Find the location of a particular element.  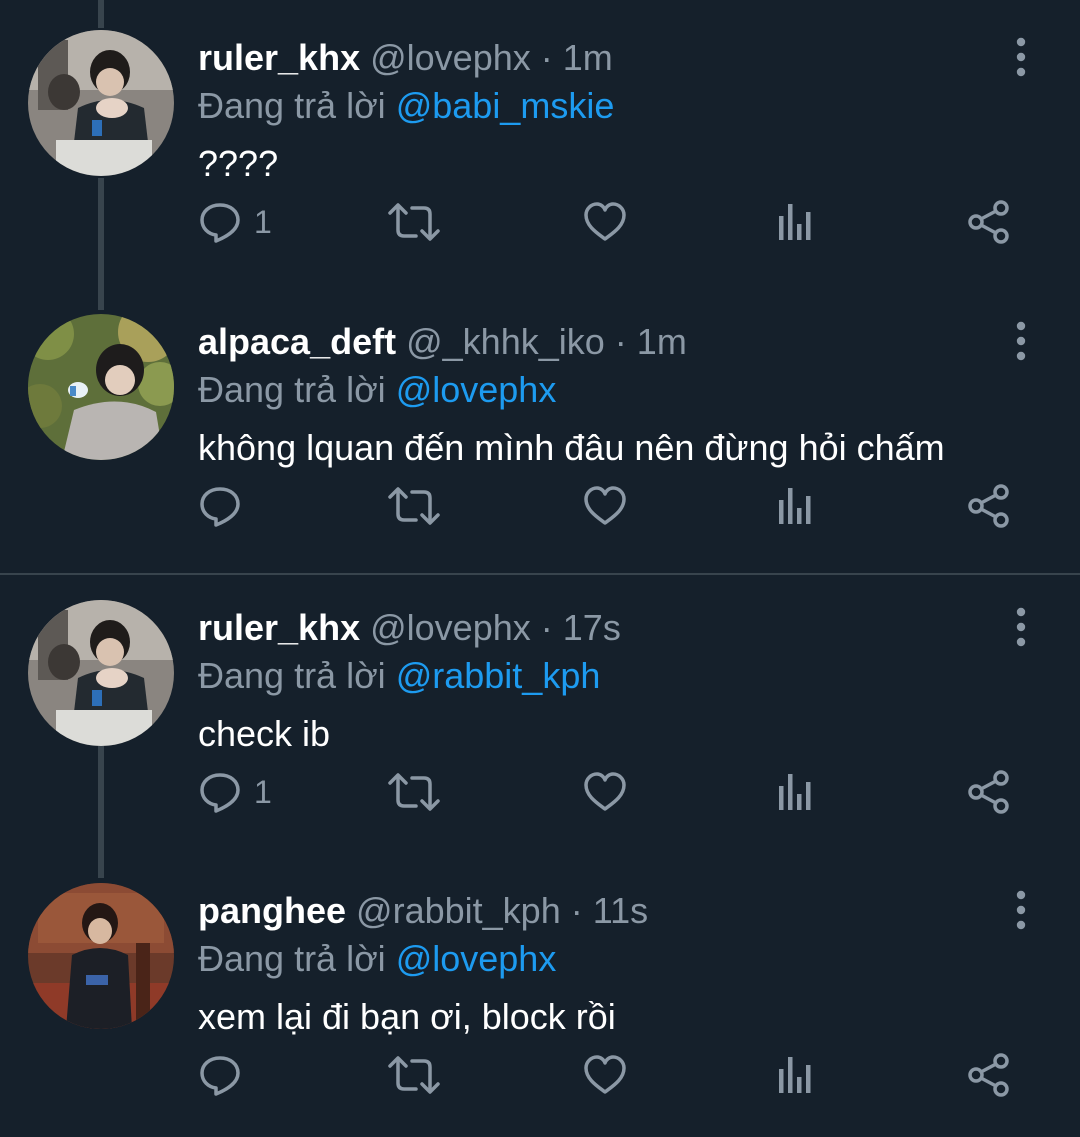

tweet-text: xem lại đi bạn ơi, block rồi is located at coordinates (407, 1016).